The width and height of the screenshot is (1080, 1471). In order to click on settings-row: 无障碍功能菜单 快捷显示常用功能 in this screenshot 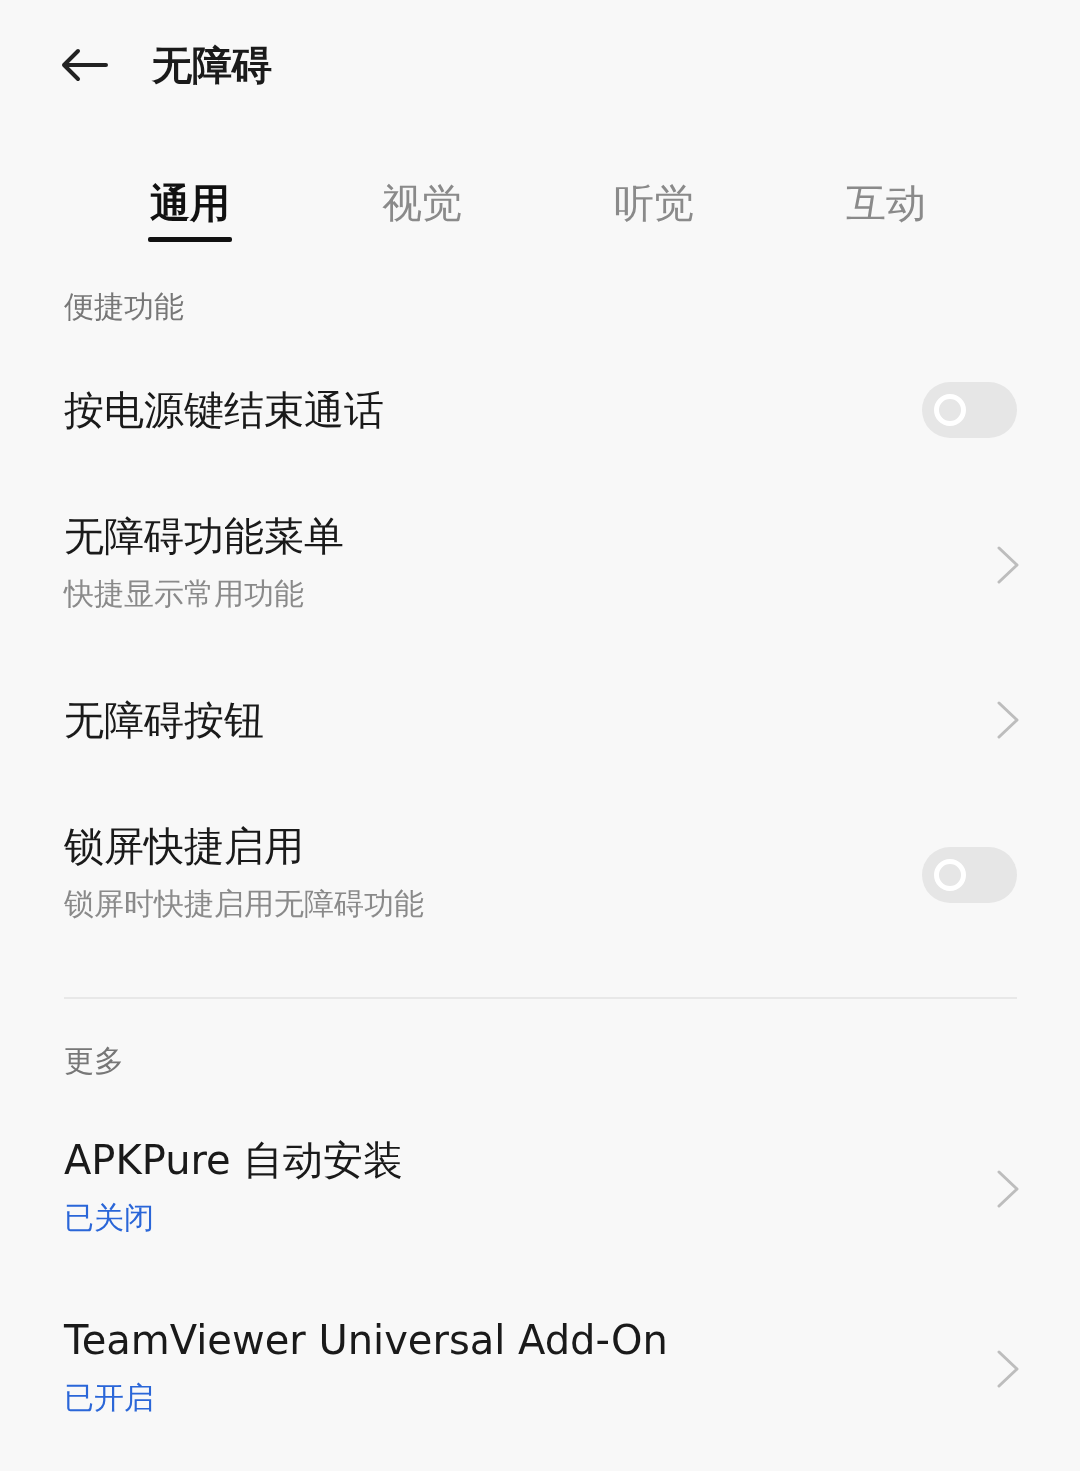, I will do `click(540, 565)`.